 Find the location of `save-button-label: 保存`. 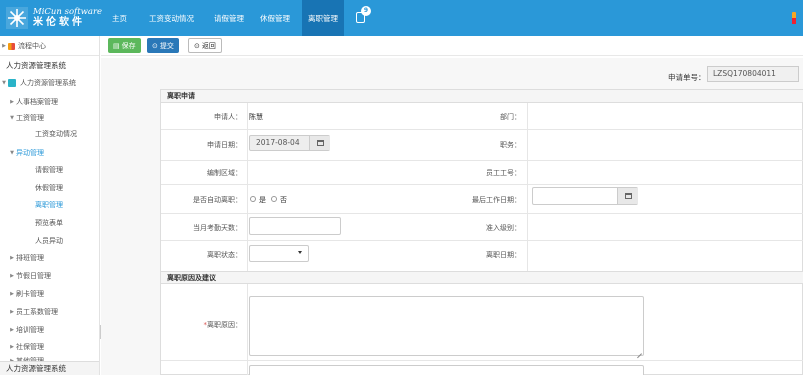

save-button-label: 保存 is located at coordinates (128, 45).